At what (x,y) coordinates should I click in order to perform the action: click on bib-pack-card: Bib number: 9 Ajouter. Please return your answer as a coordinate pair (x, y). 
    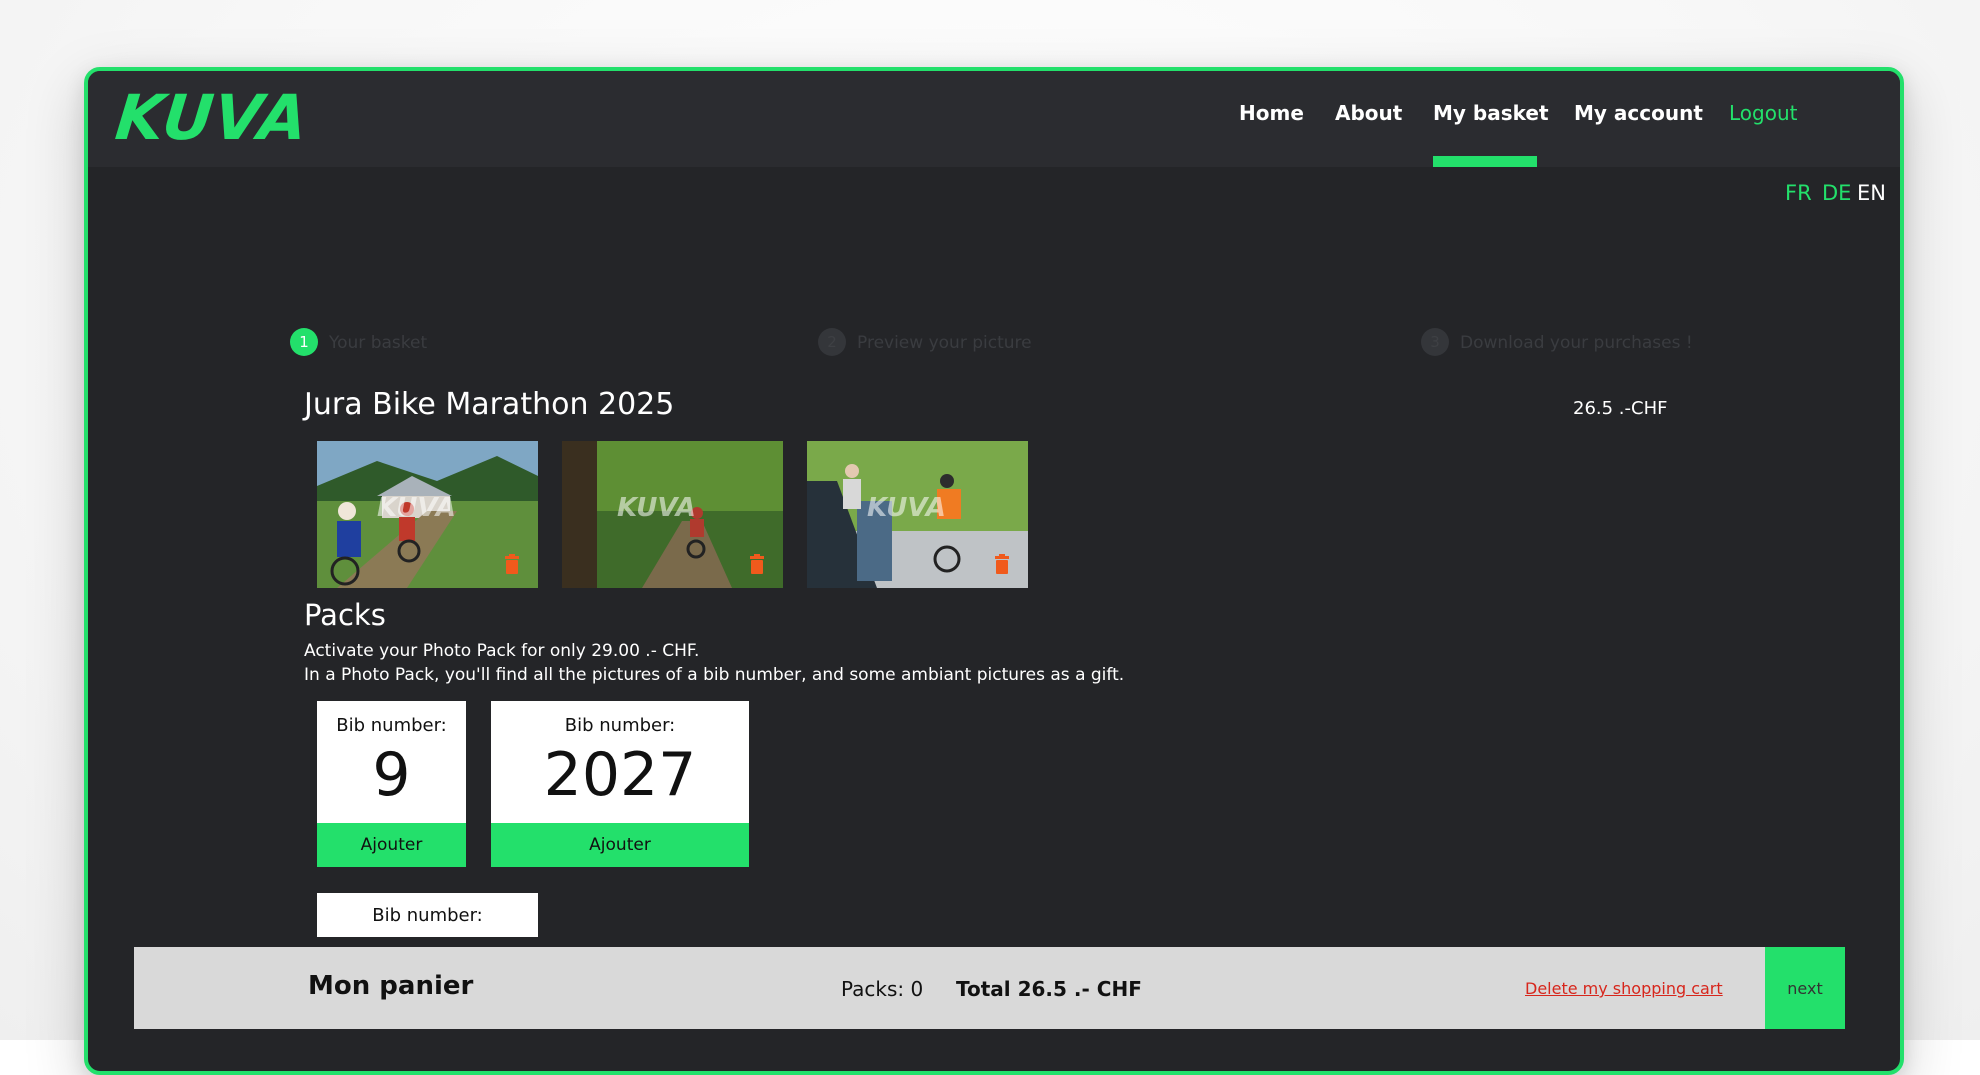
    Looking at the image, I should click on (391, 784).